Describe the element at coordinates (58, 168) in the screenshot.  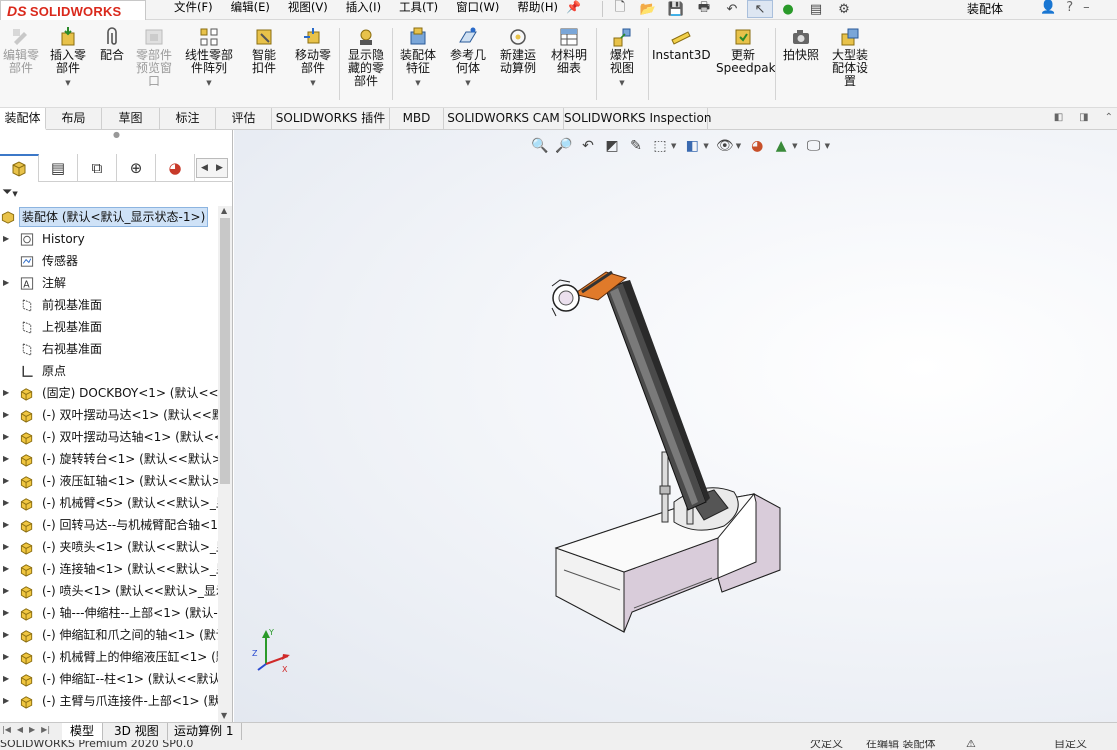
I see `property-manager-tab: ▤` at that location.